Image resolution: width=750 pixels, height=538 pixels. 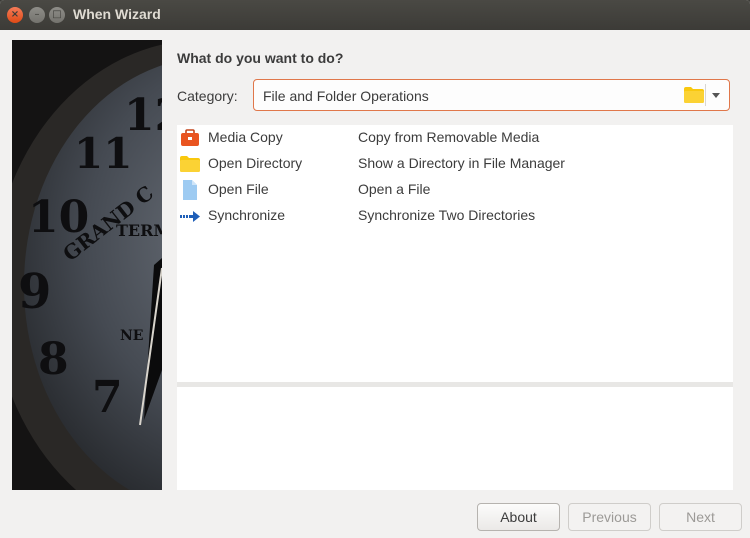 I want to click on list-item: Media Copy Copy from Removable Media, so click(x=455, y=138).